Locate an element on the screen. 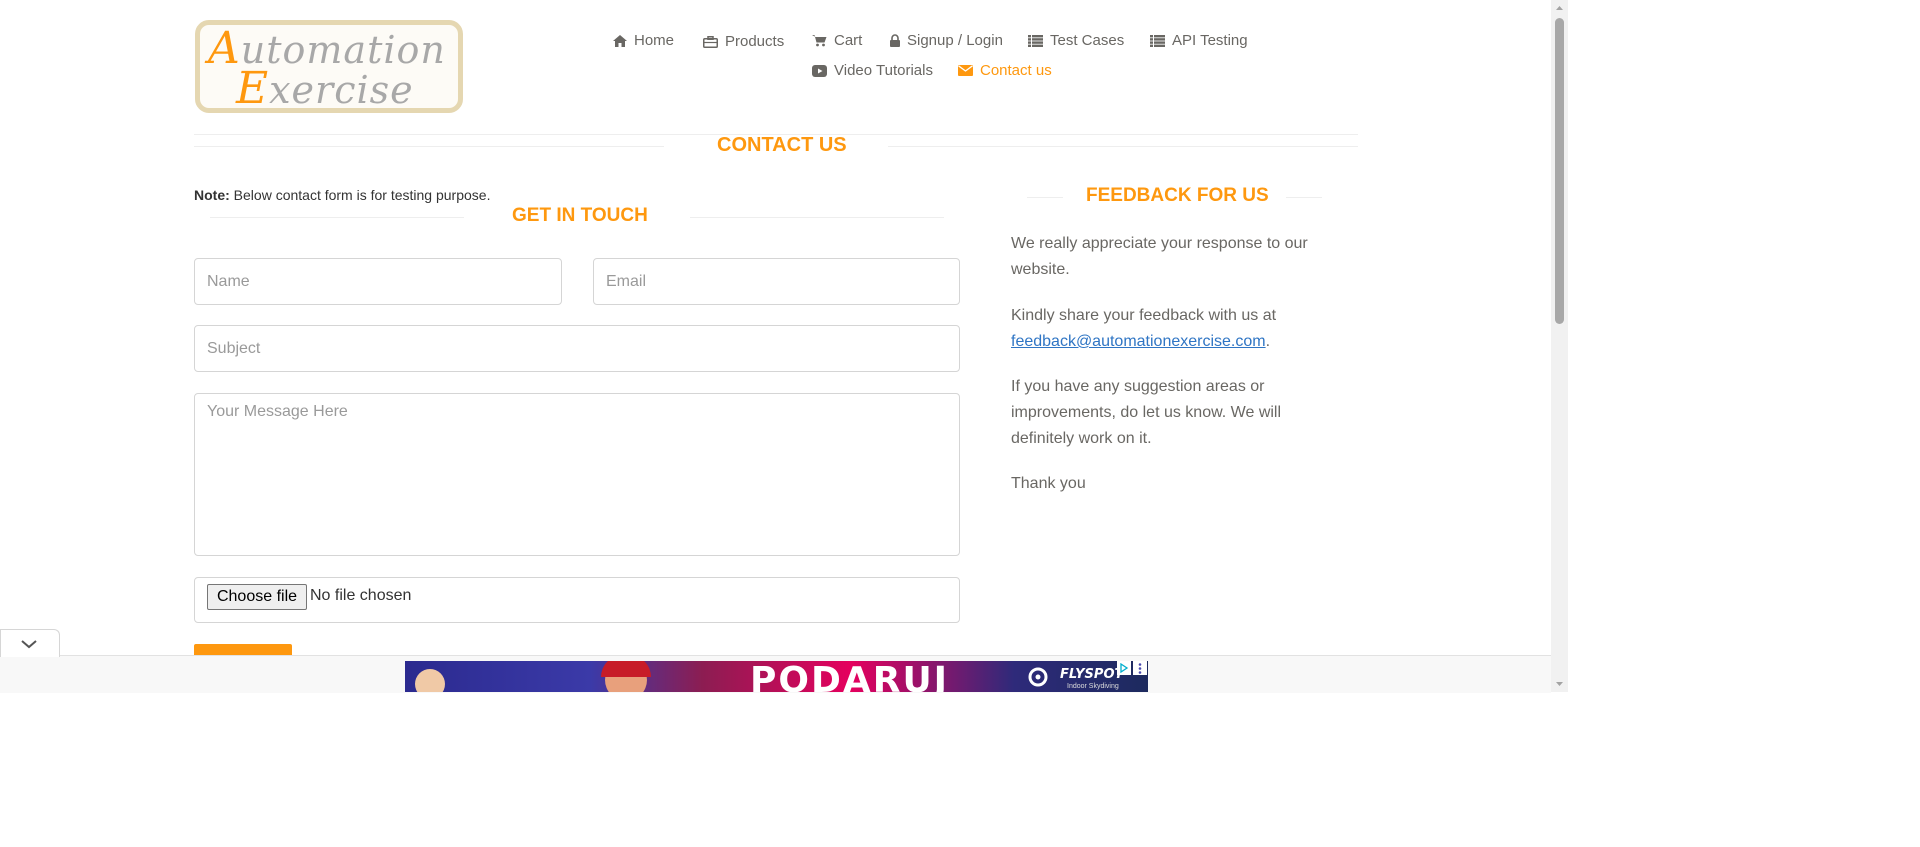  nav-label: Products is located at coordinates (755, 41).